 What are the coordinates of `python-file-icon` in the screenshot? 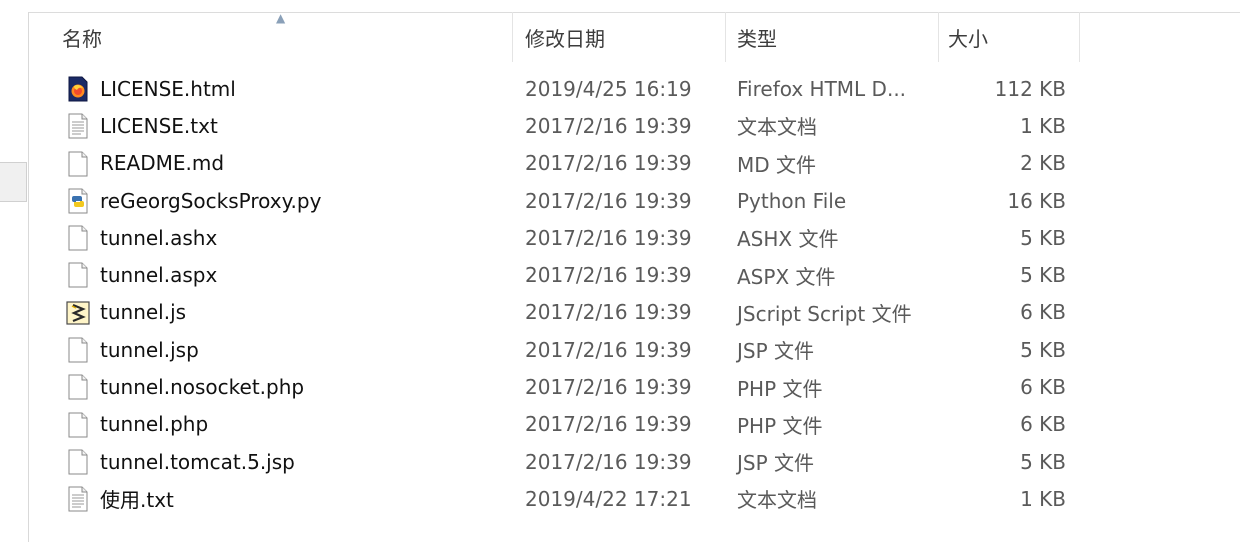 It's located at (78, 201).